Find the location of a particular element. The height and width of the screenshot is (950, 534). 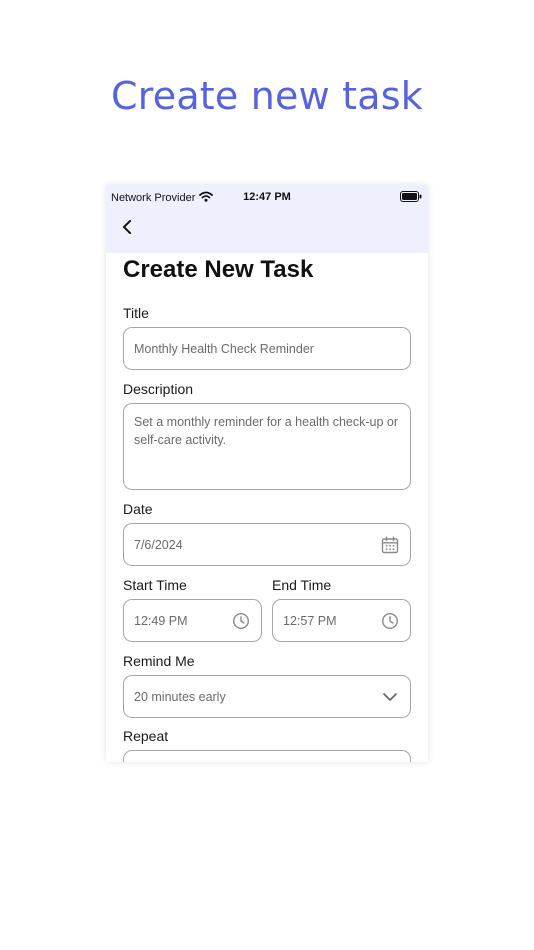

calendar-icon is located at coordinates (390, 545).